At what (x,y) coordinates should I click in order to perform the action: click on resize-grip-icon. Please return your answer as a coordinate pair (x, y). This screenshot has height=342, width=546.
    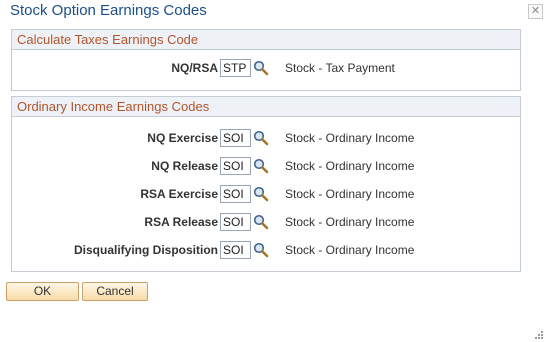
    Looking at the image, I should click on (539, 335).